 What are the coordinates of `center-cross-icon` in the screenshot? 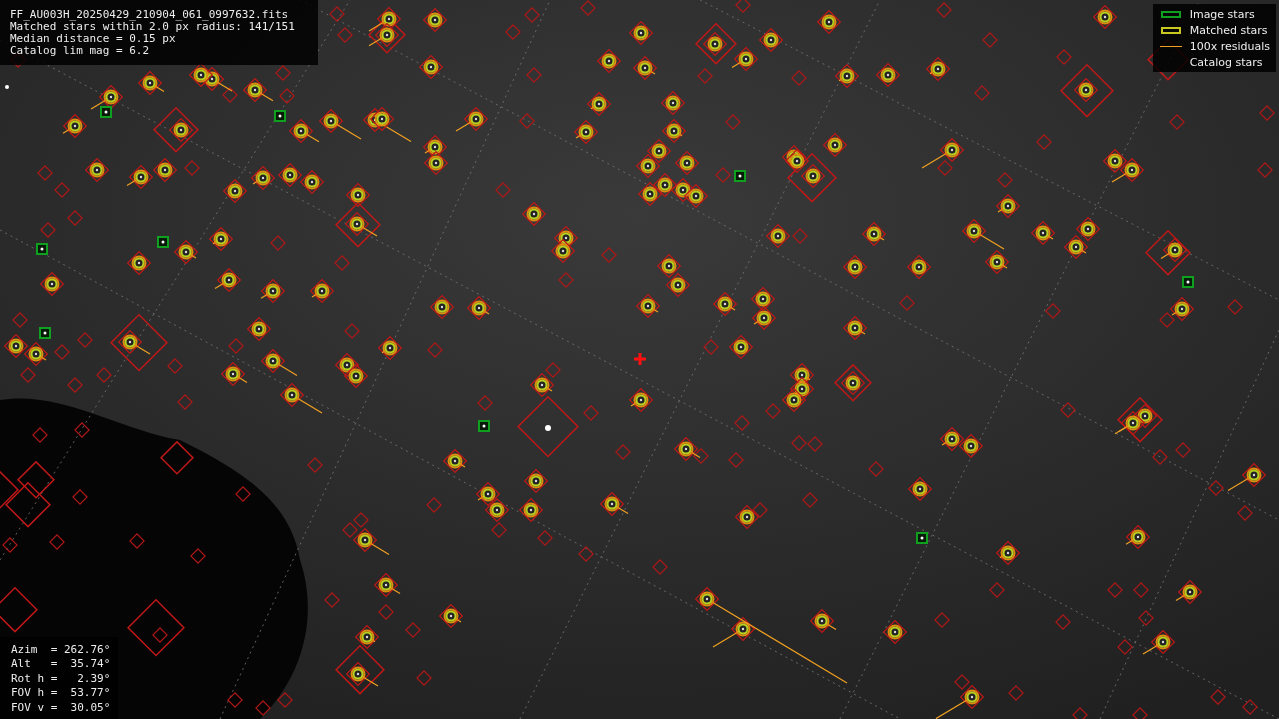 It's located at (640, 359).